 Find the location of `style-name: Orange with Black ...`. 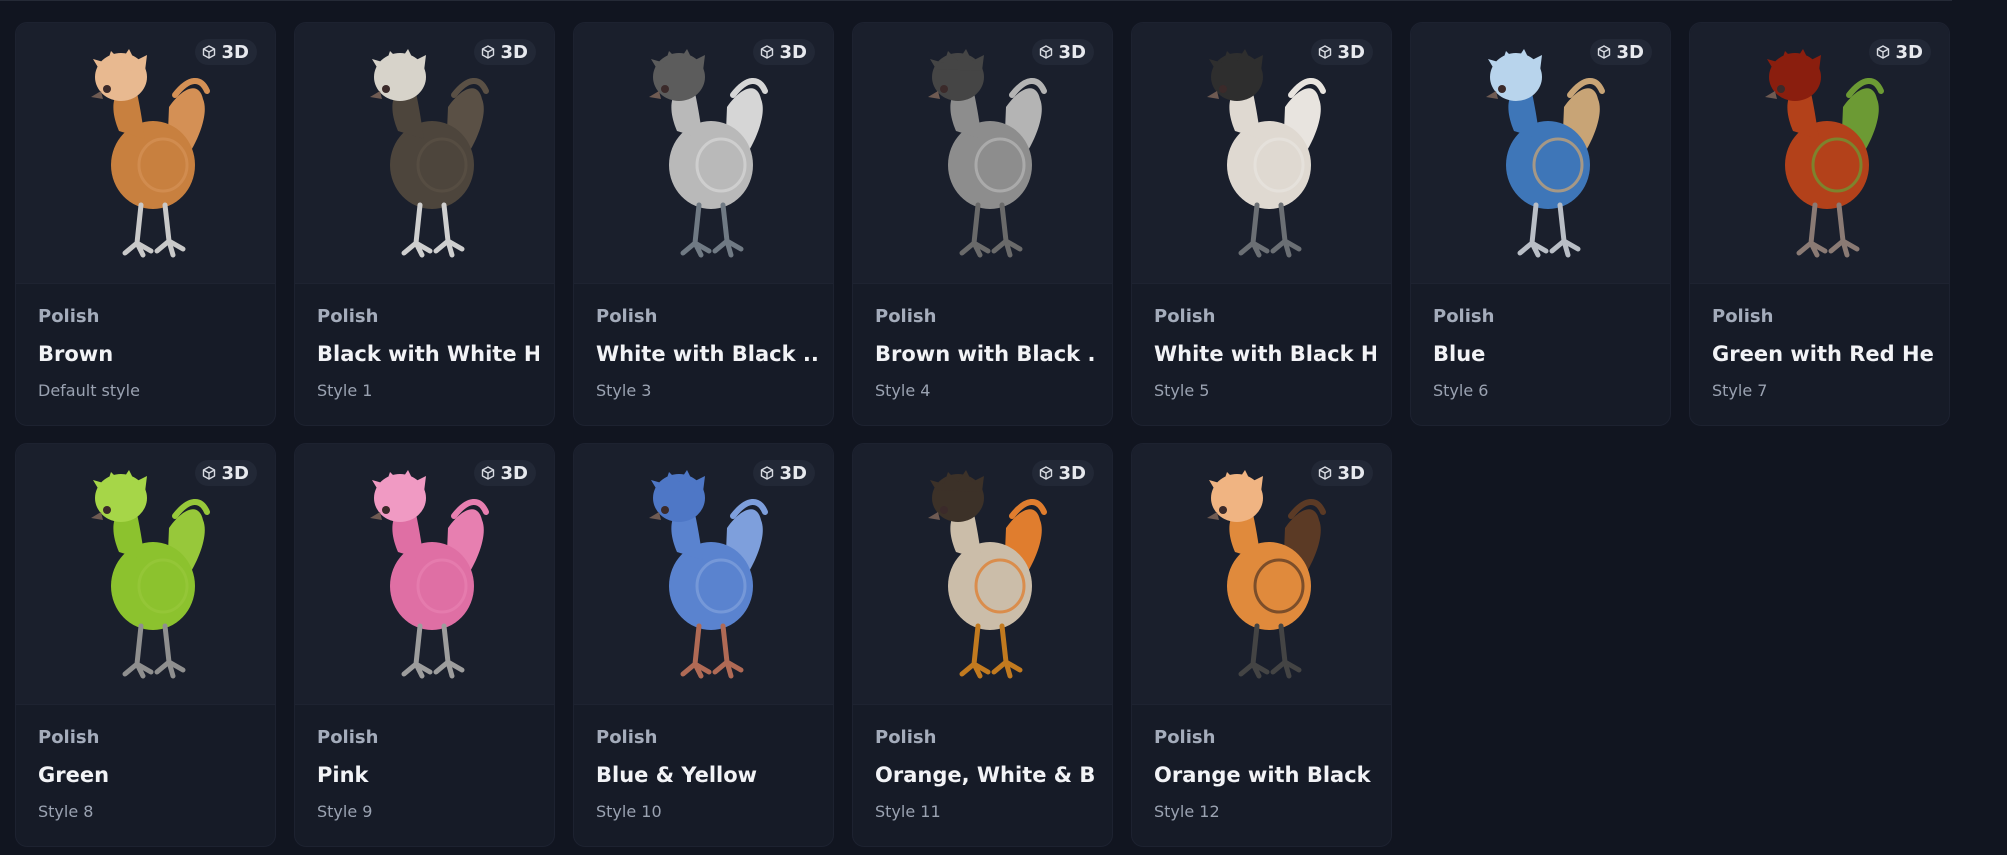

style-name: Orange with Black ... is located at coordinates (1265, 775).